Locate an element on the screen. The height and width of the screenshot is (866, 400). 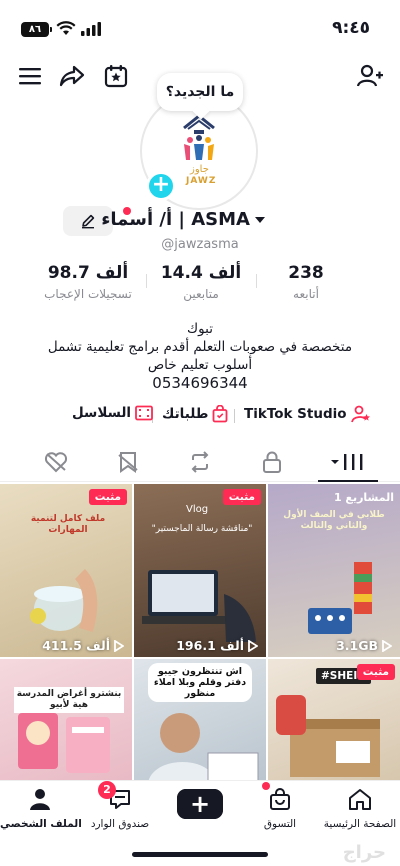
series-link: السلاسل is located at coordinates (112, 413).